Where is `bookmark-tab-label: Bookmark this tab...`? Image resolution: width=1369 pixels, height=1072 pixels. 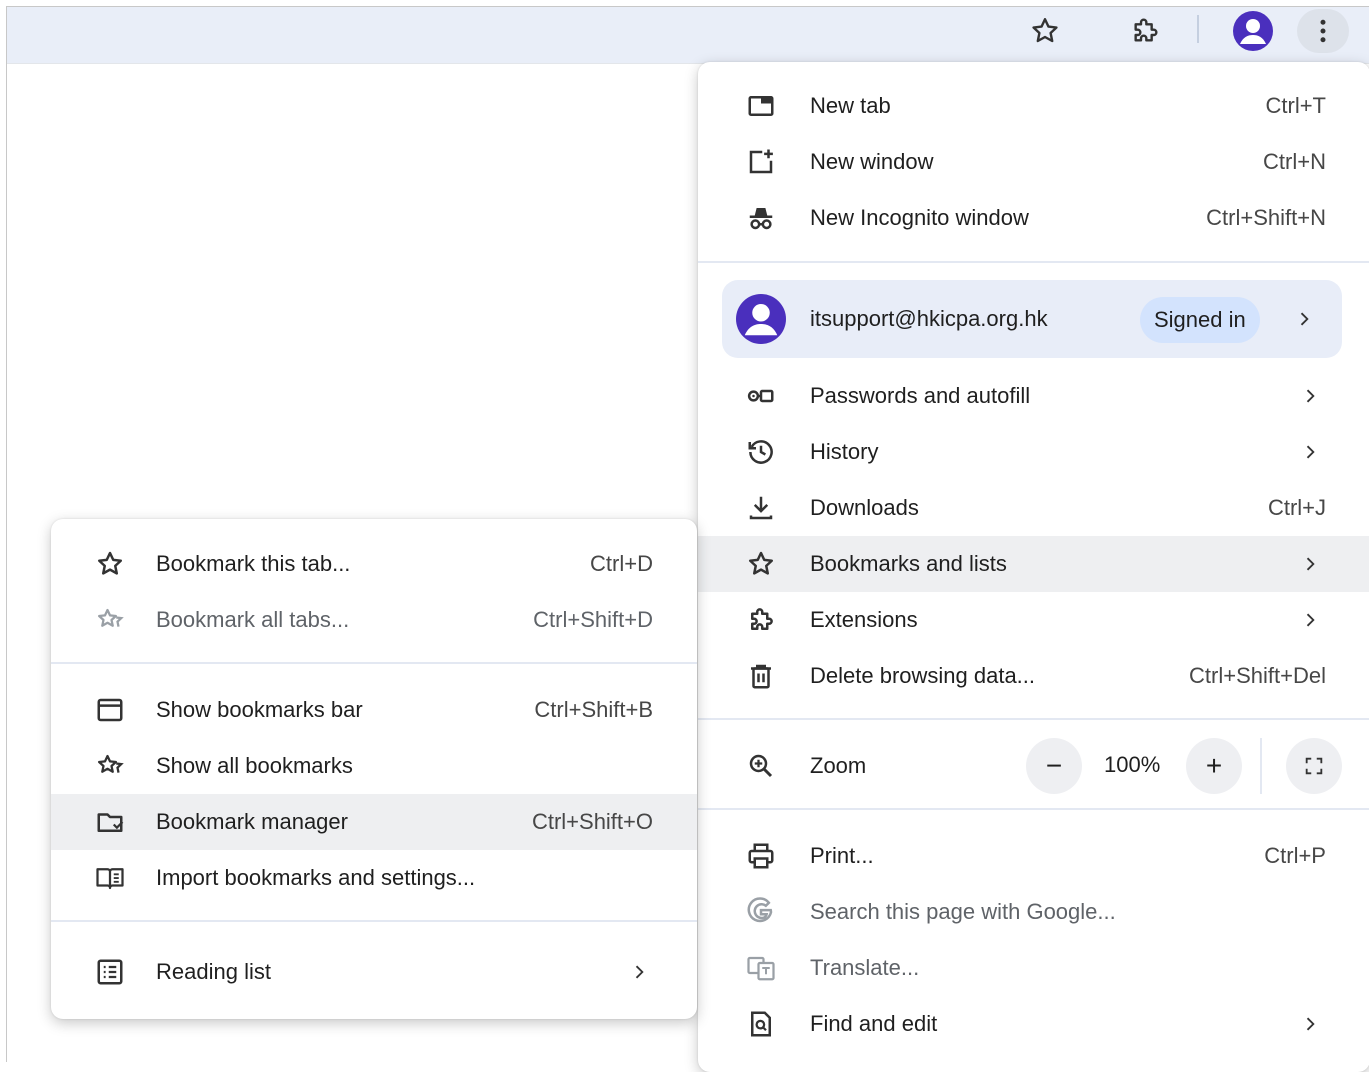 bookmark-tab-label: Bookmark this tab... is located at coordinates (253, 563).